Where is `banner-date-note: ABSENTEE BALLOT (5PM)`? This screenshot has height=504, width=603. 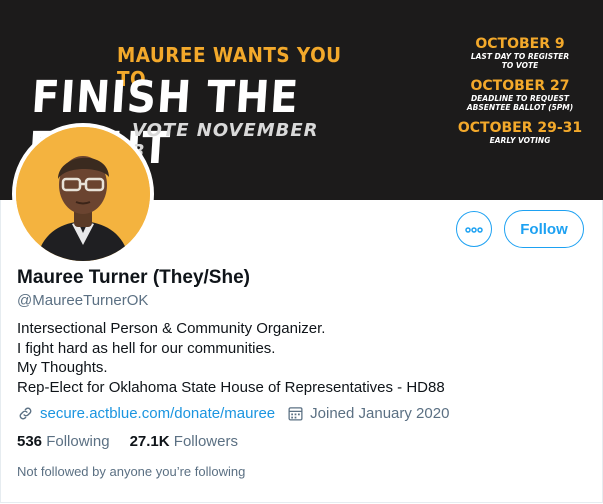
banner-date-note: ABSENTEE BALLOT (5PM) is located at coordinates (520, 107).